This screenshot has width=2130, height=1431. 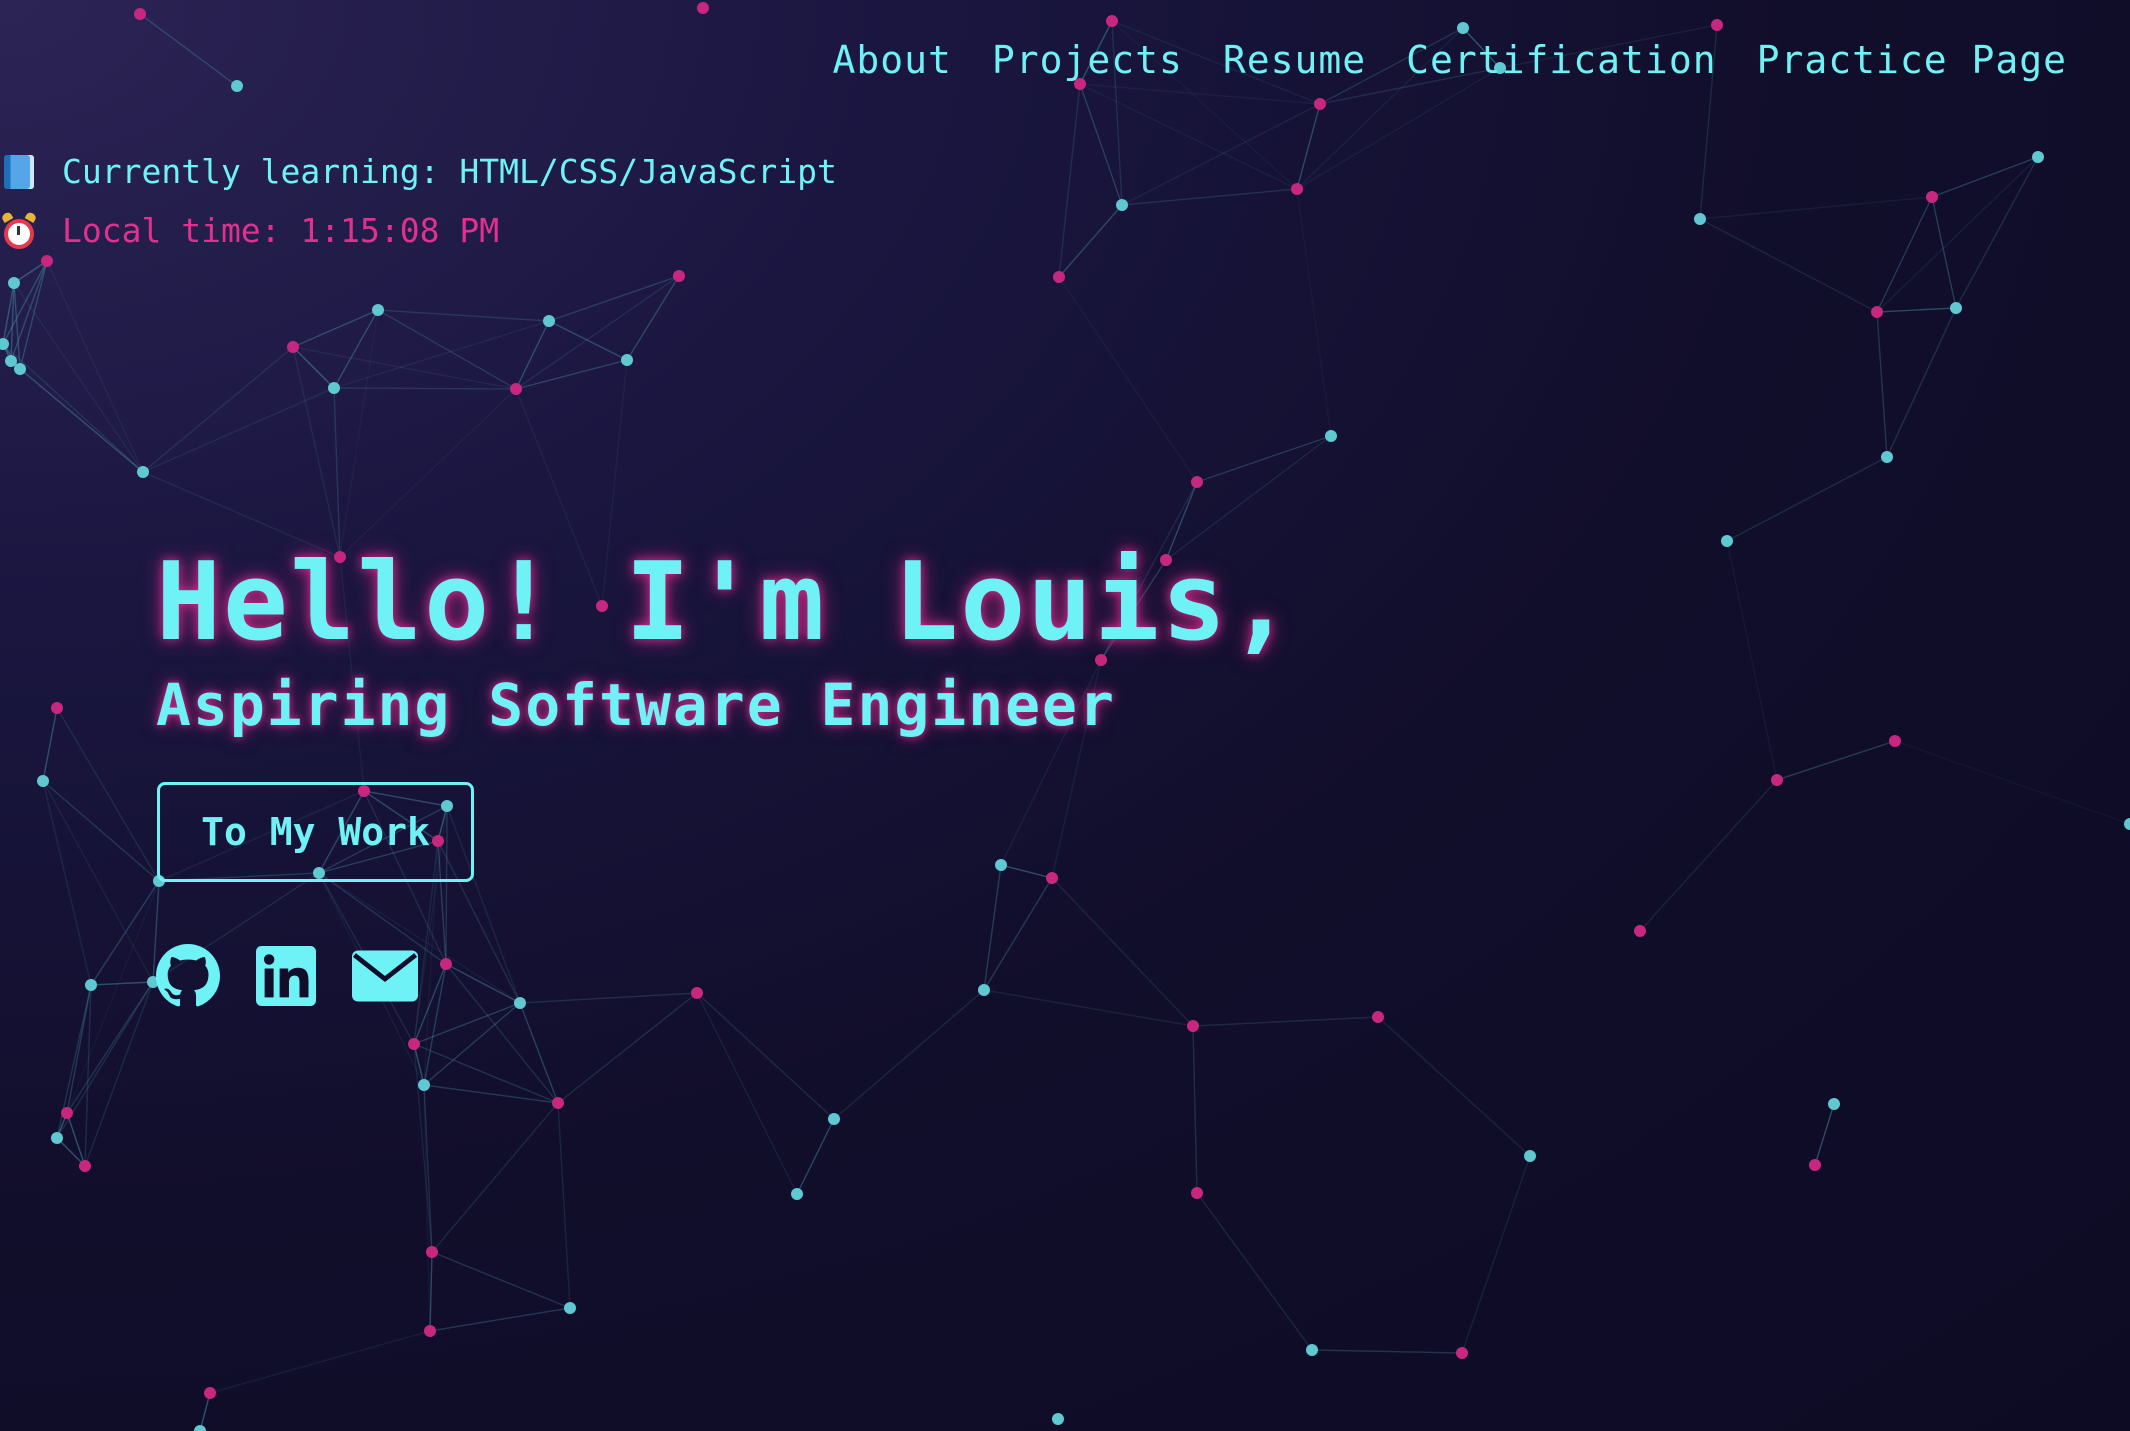 I want to click on linkedin-icon, so click(x=286, y=978).